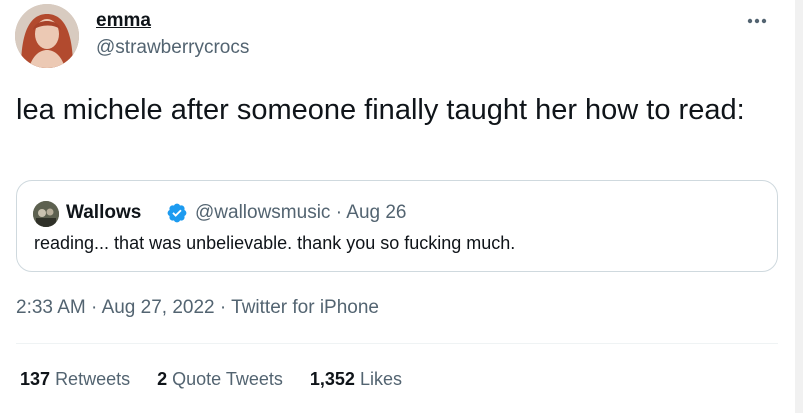 The image size is (803, 413). I want to click on quoted-avatar, so click(46, 214).